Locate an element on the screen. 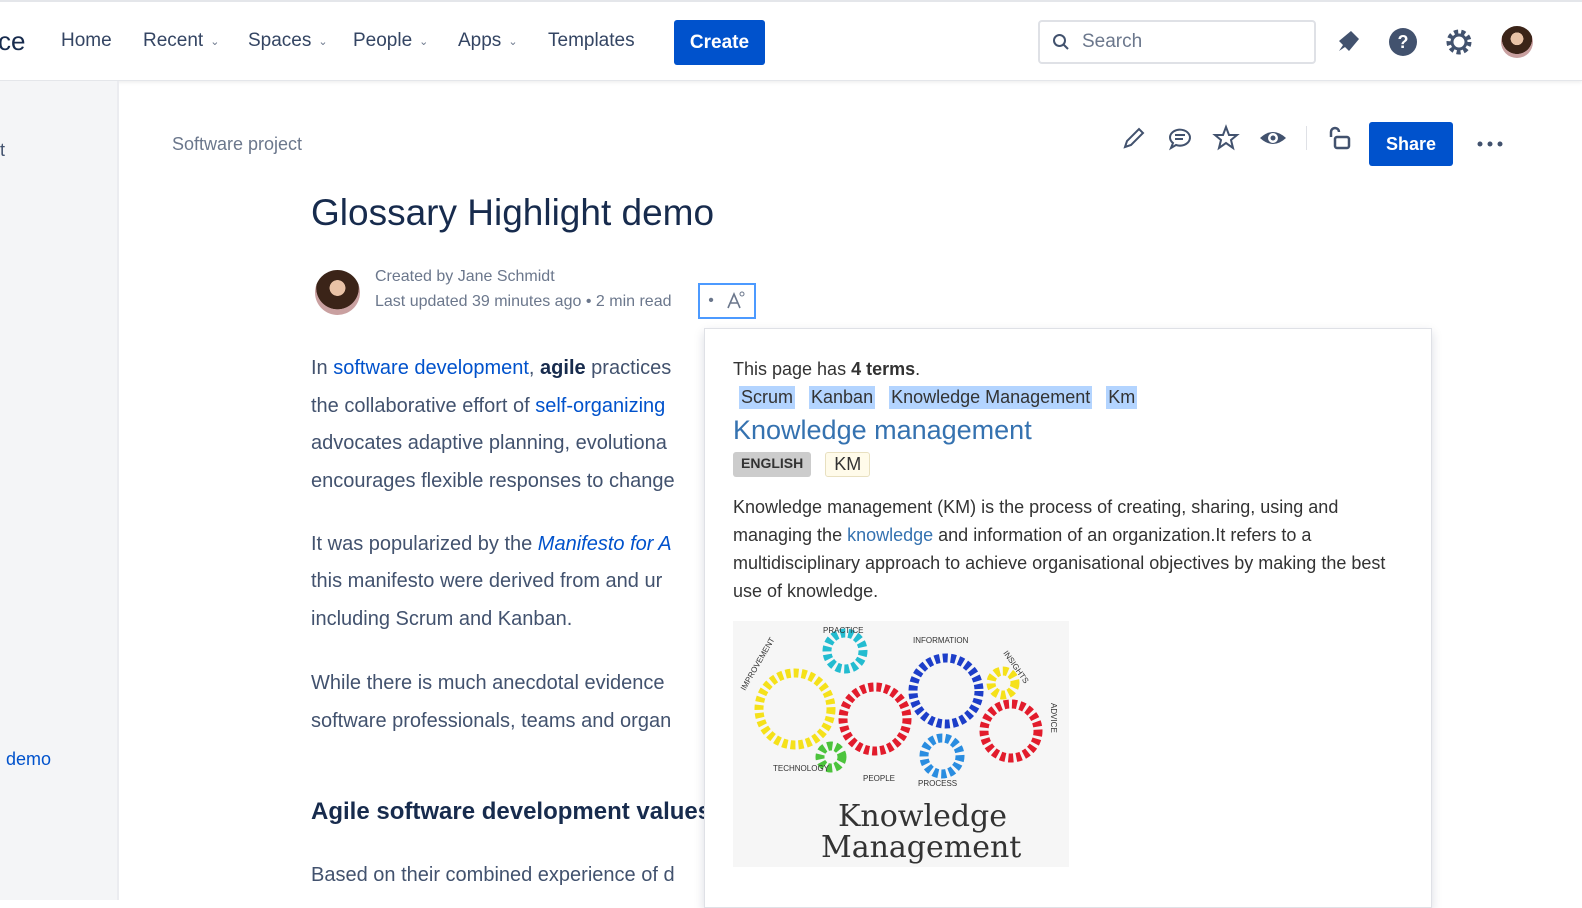 The height and width of the screenshot is (908, 1582). nav-recent: Recent ⌄ is located at coordinates (181, 41).